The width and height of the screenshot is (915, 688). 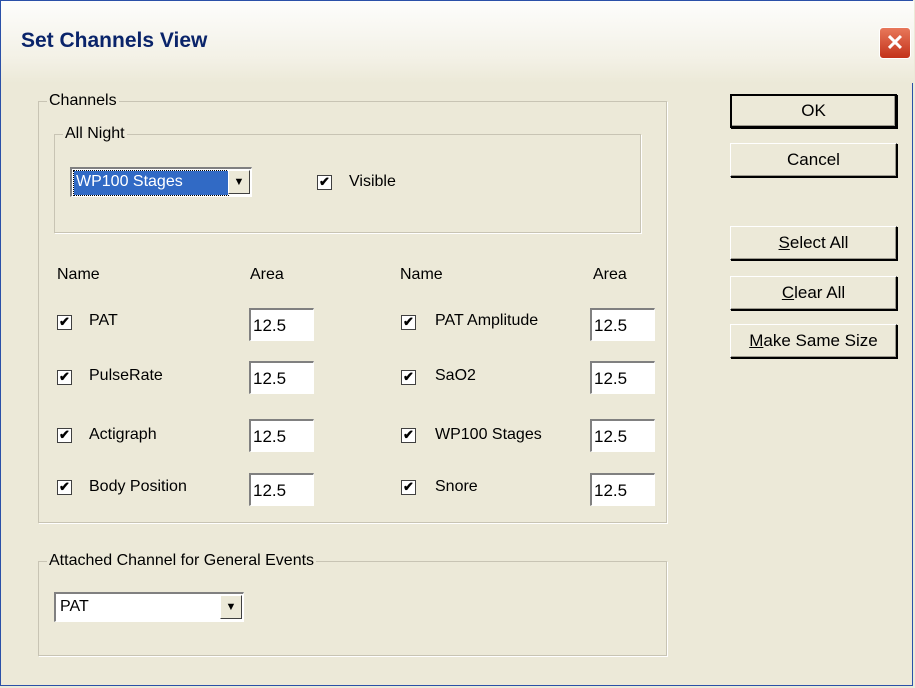 What do you see at coordinates (788, 292) in the screenshot?
I see `clear-all-mnemonic: C` at bounding box center [788, 292].